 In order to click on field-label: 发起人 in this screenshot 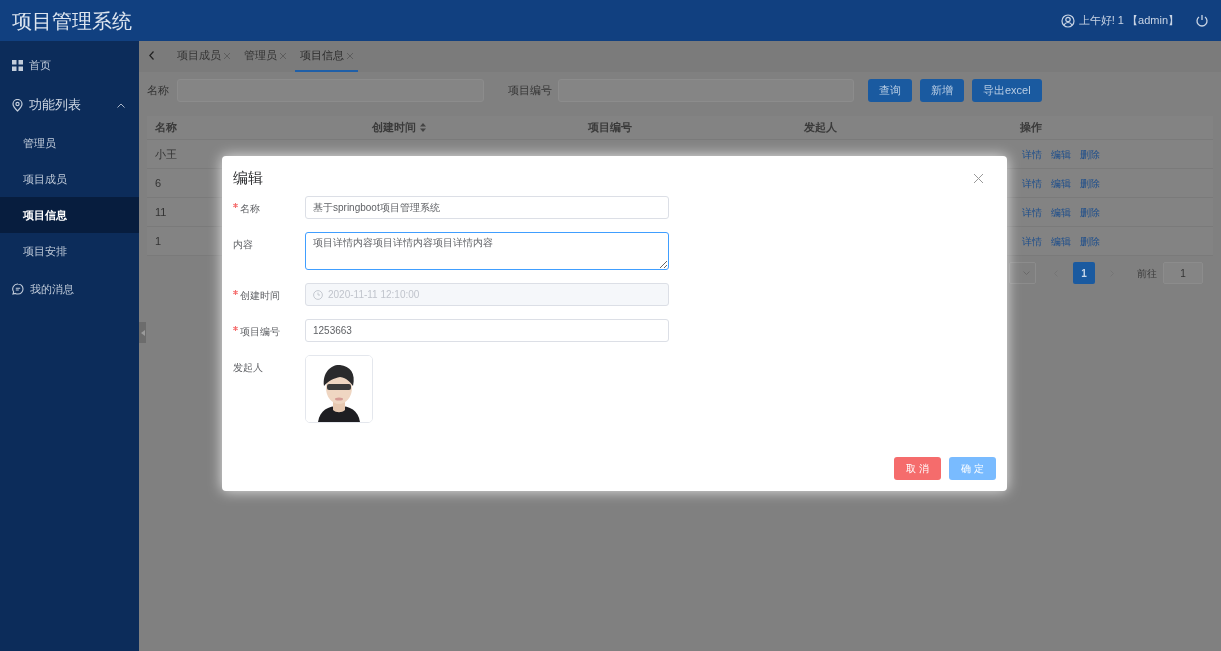, I will do `click(248, 368)`.